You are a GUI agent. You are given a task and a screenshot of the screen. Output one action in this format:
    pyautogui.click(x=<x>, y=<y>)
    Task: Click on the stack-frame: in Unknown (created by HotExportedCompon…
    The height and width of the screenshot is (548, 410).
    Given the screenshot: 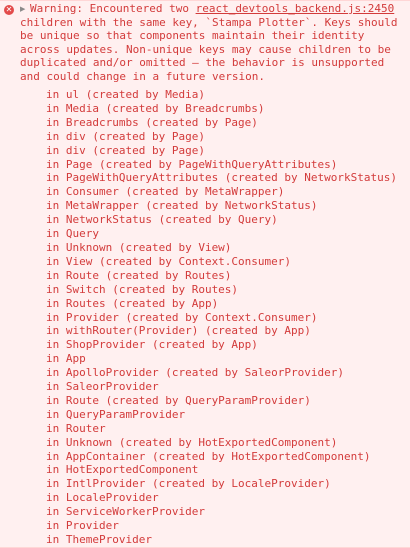 What is the action you would take?
    pyautogui.click(x=192, y=442)
    